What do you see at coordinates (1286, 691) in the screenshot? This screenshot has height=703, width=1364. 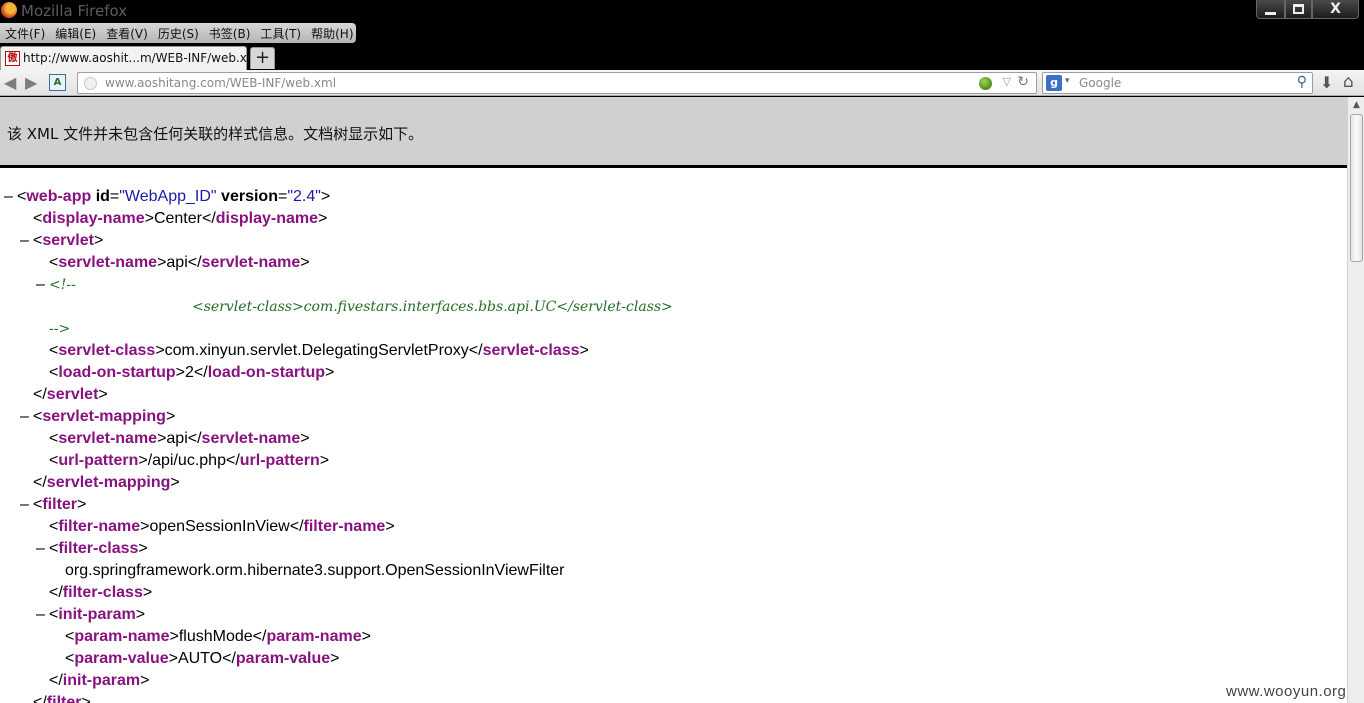 I see `watermark: www.wooyun.org` at bounding box center [1286, 691].